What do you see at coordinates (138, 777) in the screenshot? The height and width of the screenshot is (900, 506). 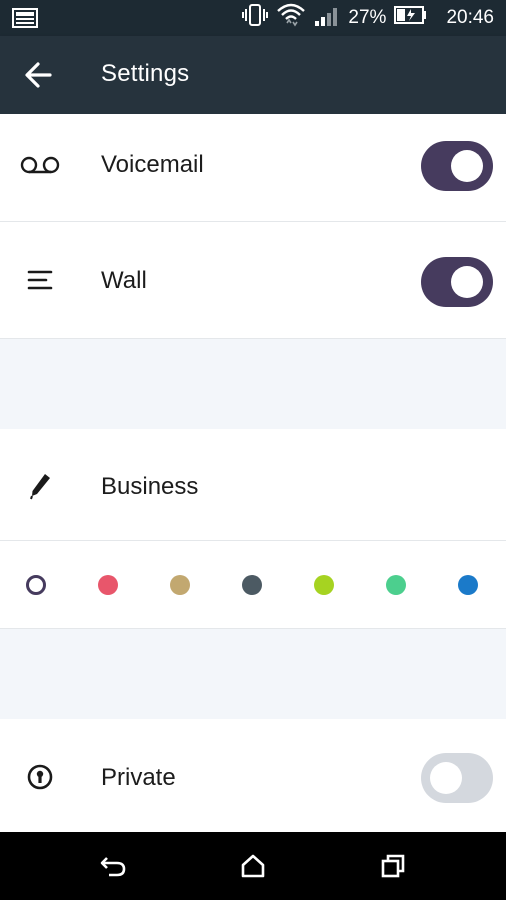 I see `private-label: Private` at bounding box center [138, 777].